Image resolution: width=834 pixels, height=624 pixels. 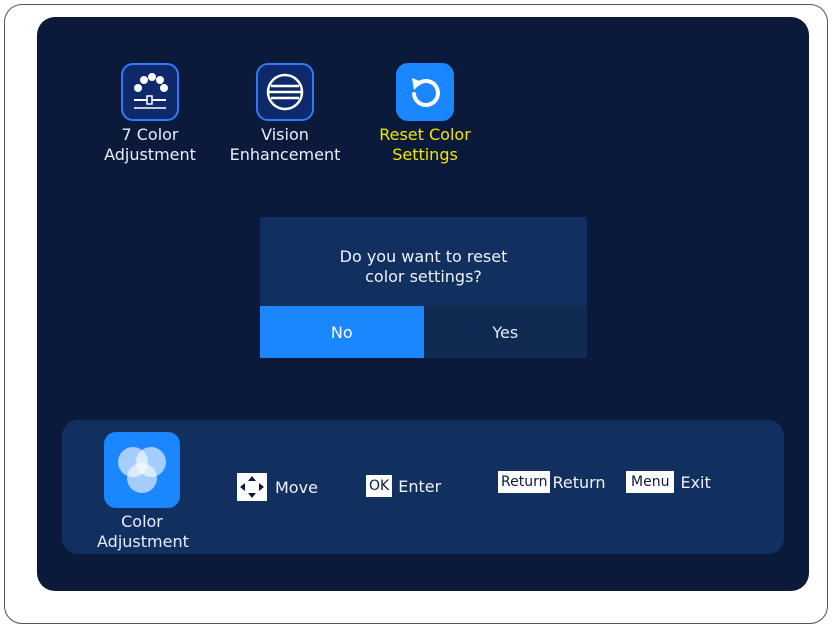 I want to click on yes-button: Yes, so click(x=505, y=332).